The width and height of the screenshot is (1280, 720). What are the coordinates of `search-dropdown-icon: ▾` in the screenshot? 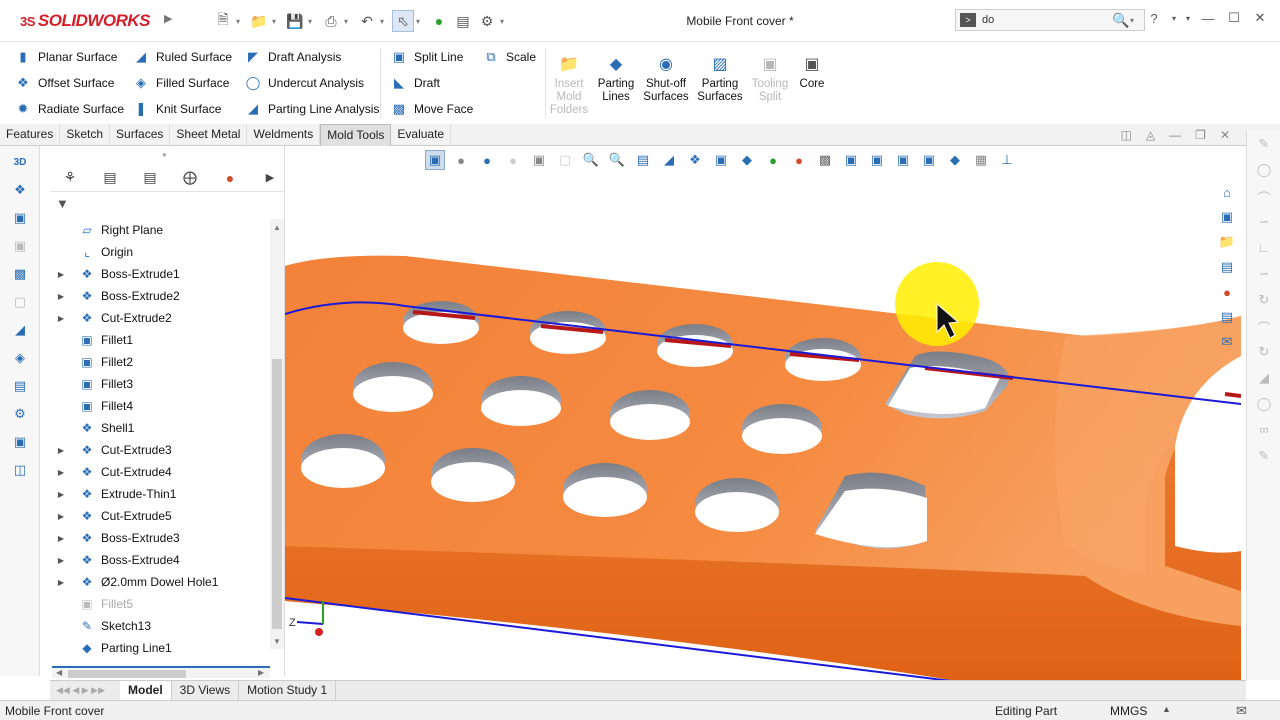 It's located at (1132, 20).